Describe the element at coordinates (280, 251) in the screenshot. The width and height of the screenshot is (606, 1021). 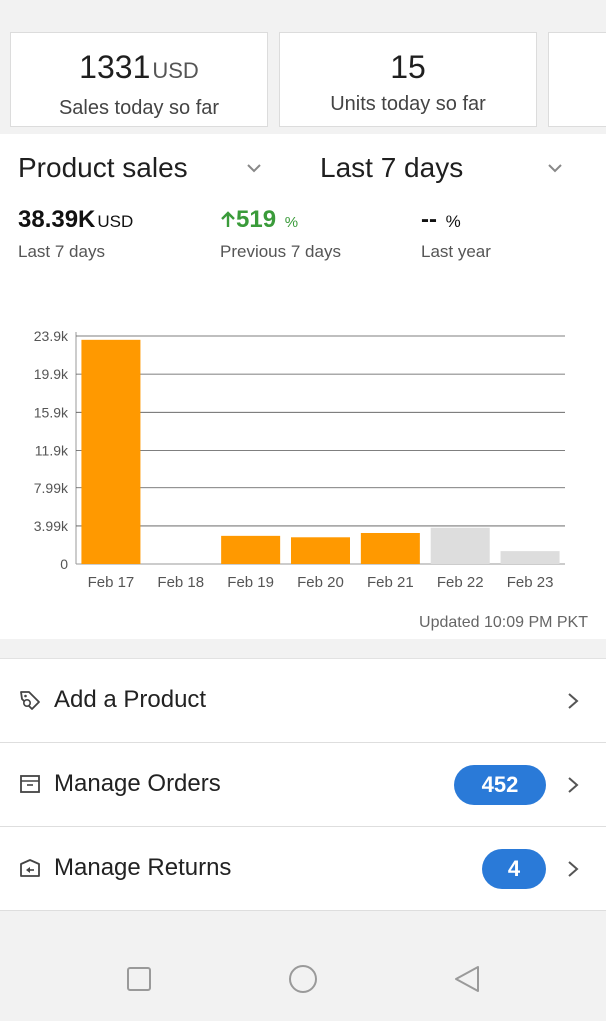
I see `previous-period-label: Previous 7 days` at that location.